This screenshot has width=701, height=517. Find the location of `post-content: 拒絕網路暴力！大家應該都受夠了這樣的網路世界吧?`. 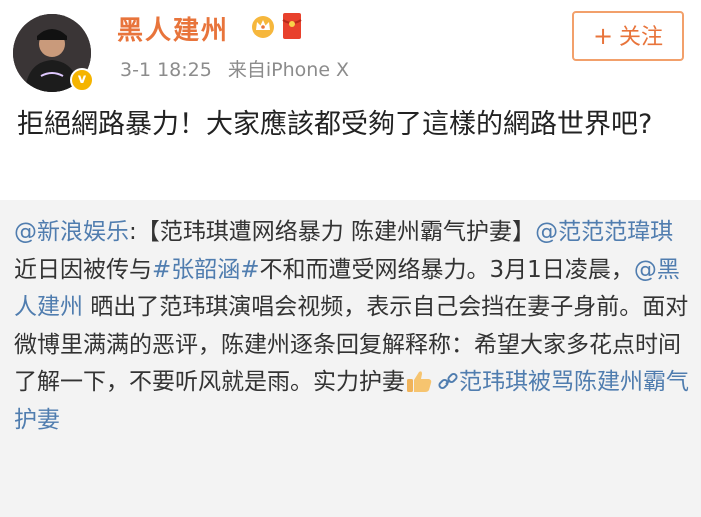

post-content: 拒絕網路暴力！大家應該都受夠了這樣的網路世界吧? is located at coordinates (335, 124).